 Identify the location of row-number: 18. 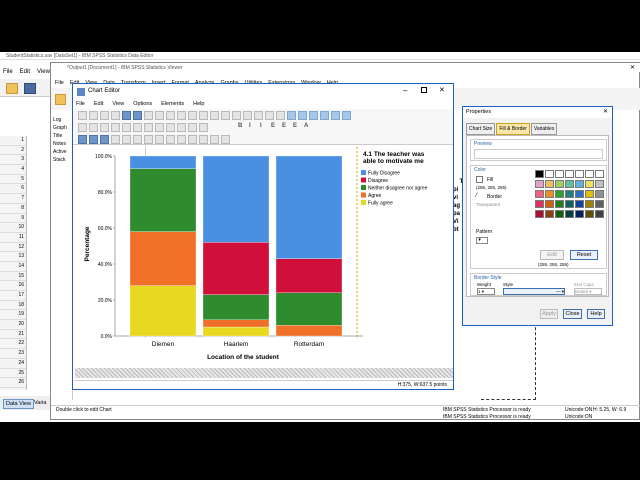
(13, 306).